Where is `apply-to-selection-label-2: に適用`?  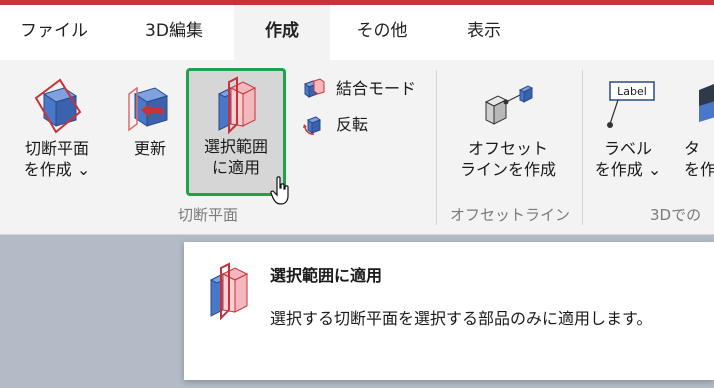
apply-to-selection-label-2: に適用 is located at coordinates (235, 167).